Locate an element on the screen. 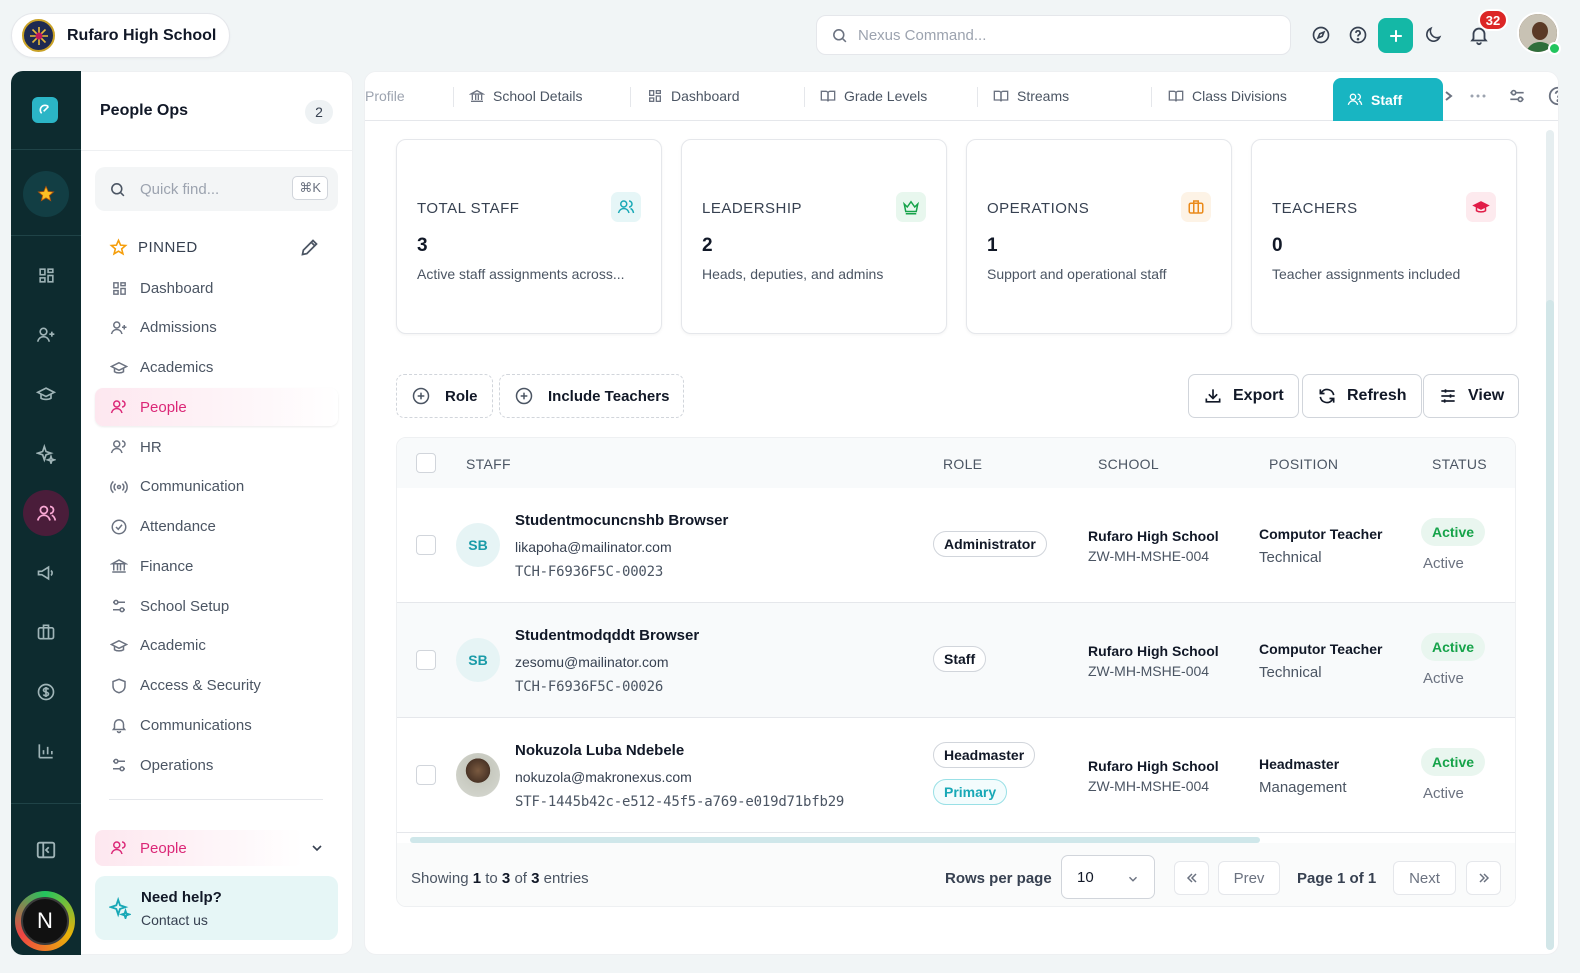  rail-users-icon is located at coordinates (46, 513).